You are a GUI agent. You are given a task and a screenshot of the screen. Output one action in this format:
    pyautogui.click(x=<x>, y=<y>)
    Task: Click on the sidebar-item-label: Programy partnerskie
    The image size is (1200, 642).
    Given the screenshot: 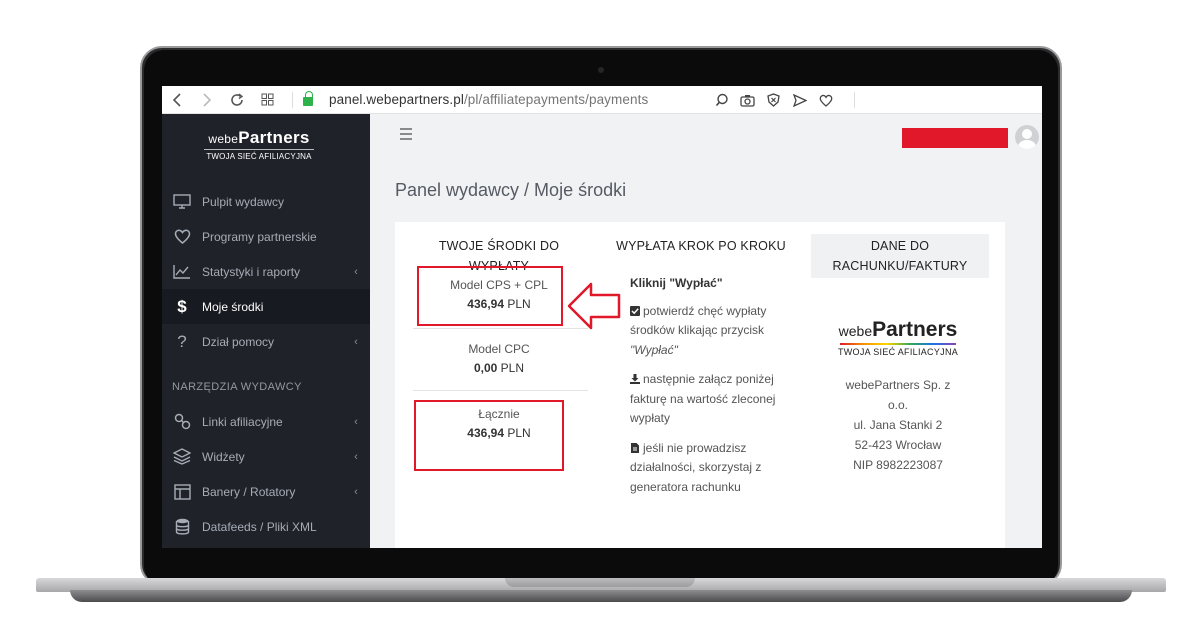 What is the action you would take?
    pyautogui.click(x=259, y=236)
    